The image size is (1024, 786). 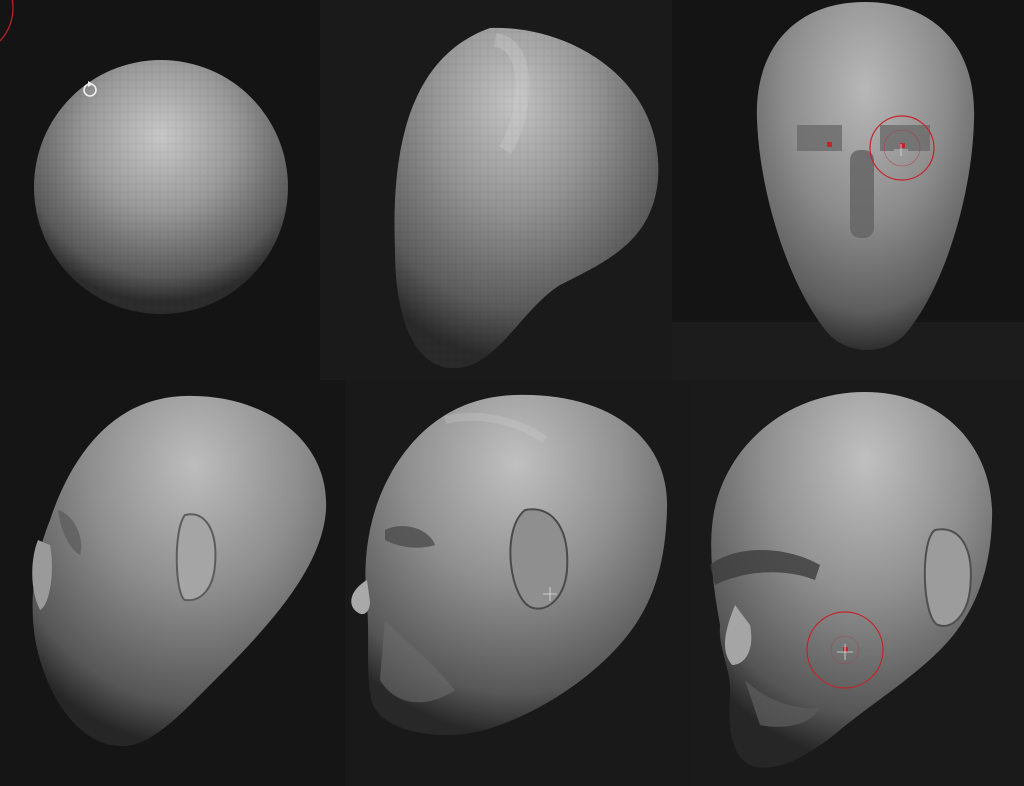 What do you see at coordinates (829, 144) in the screenshot?
I see `brush-point-marker` at bounding box center [829, 144].